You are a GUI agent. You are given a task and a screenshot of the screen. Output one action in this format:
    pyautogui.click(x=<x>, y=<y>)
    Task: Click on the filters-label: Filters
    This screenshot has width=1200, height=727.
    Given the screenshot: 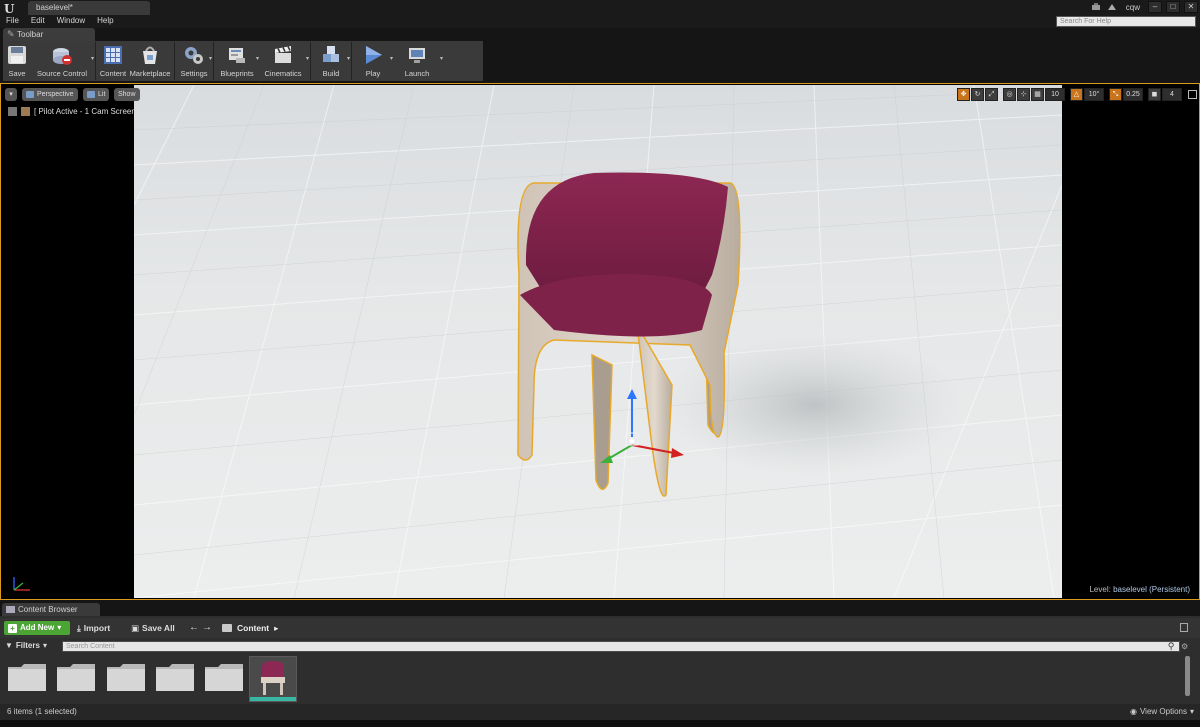 What is the action you would take?
    pyautogui.click(x=27, y=645)
    